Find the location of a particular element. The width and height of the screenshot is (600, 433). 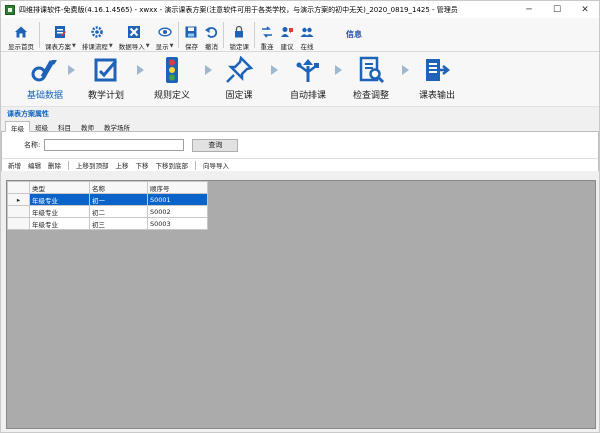

move-down-button: 下移 is located at coordinates (142, 165).